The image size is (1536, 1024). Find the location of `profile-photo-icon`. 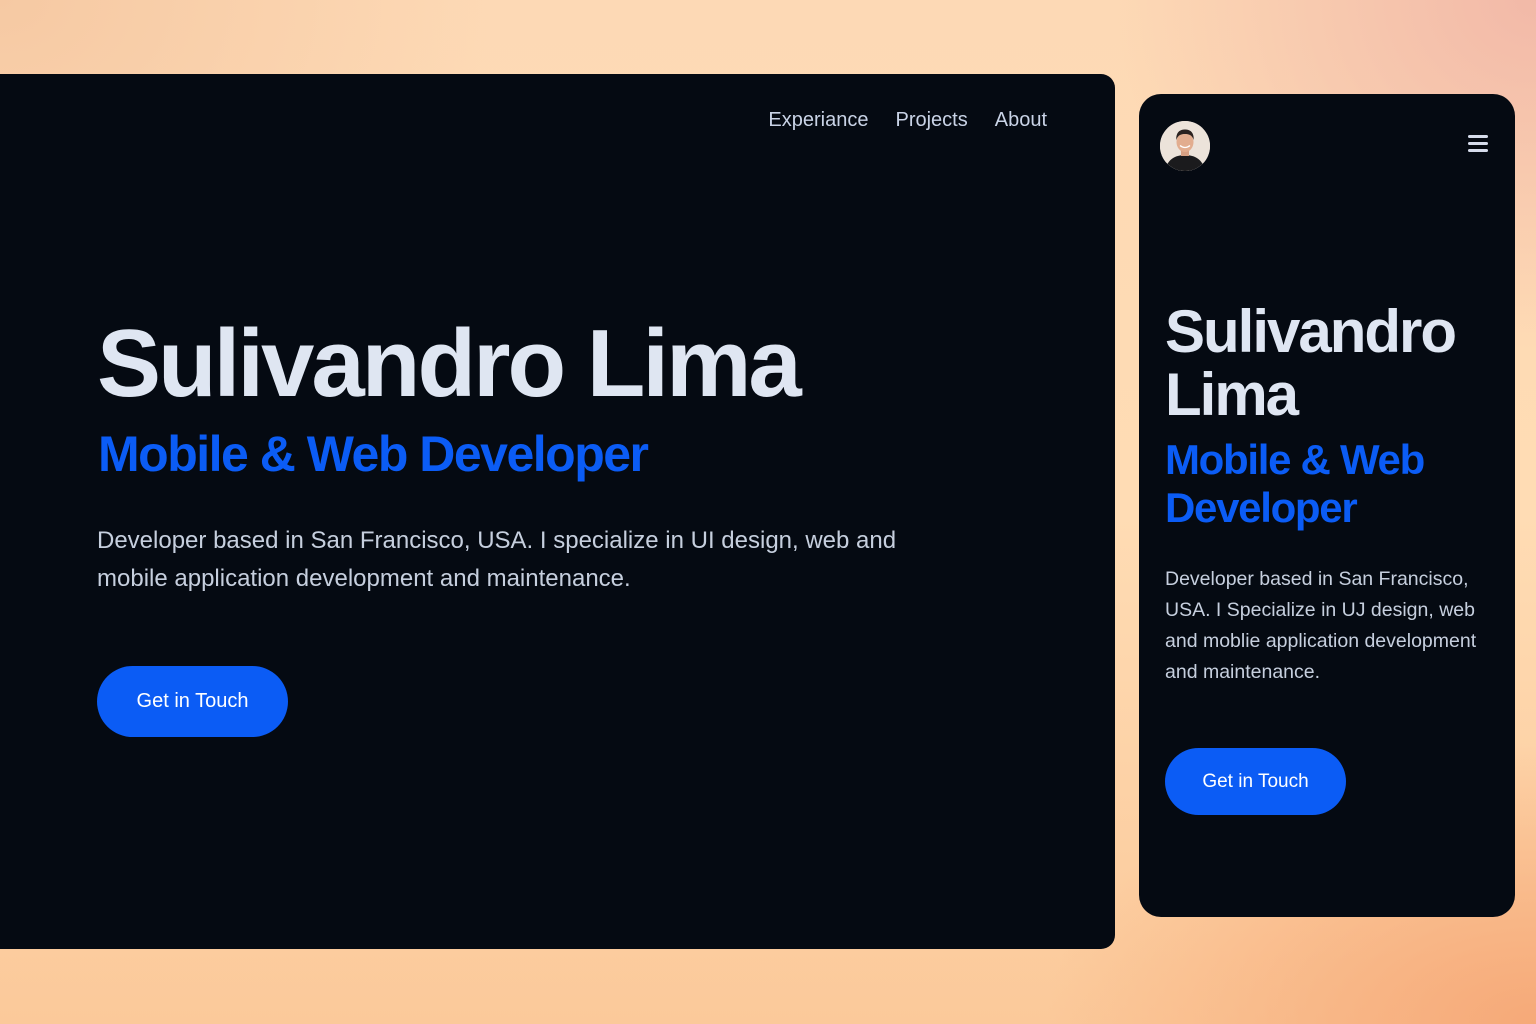

profile-photo-icon is located at coordinates (1185, 146).